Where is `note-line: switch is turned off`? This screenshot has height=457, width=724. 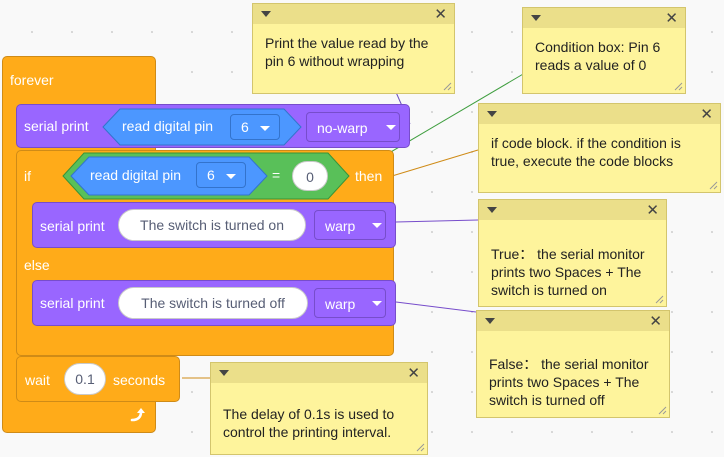
note-line: switch is turned off is located at coordinates (547, 400).